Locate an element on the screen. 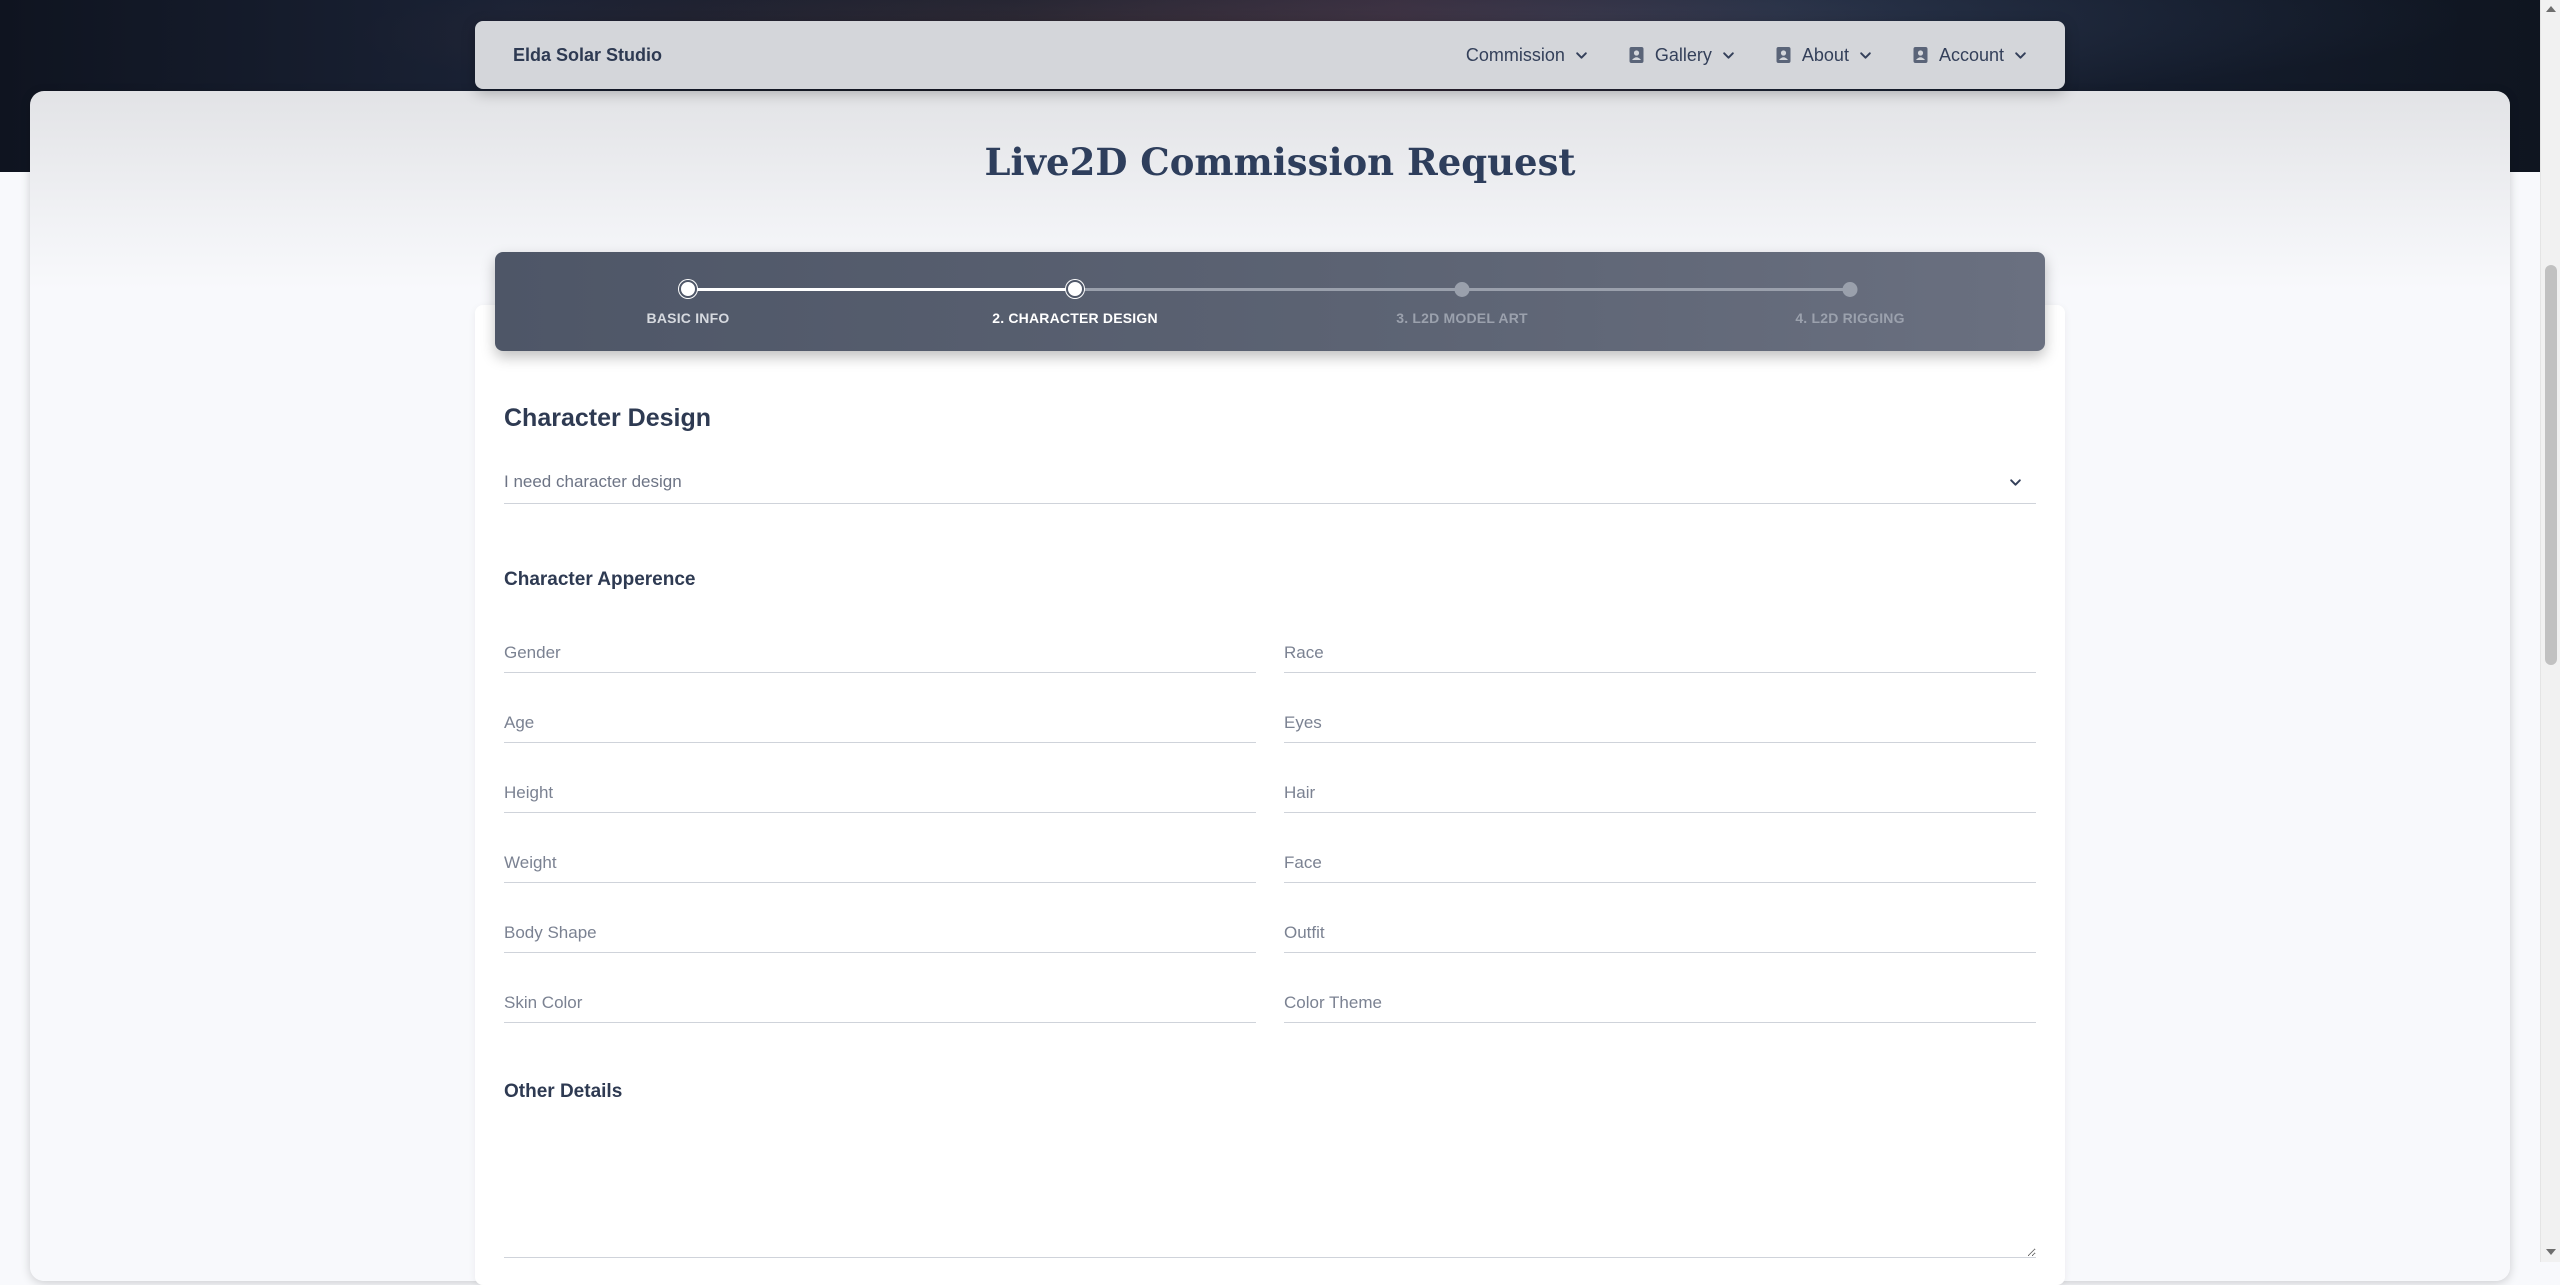  nav-item-about: About is located at coordinates (1823, 55).